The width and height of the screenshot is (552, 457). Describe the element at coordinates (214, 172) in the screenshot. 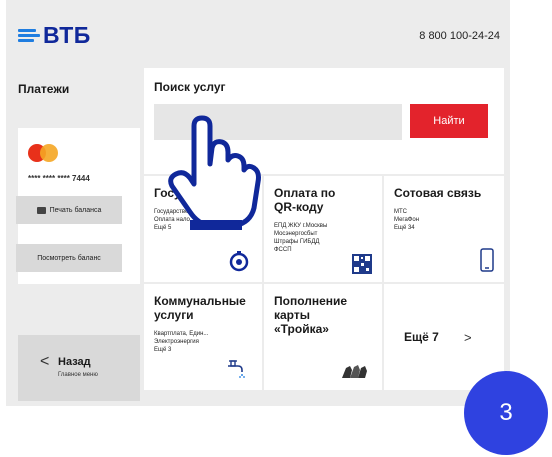

I see `hand-pointer-icon` at that location.